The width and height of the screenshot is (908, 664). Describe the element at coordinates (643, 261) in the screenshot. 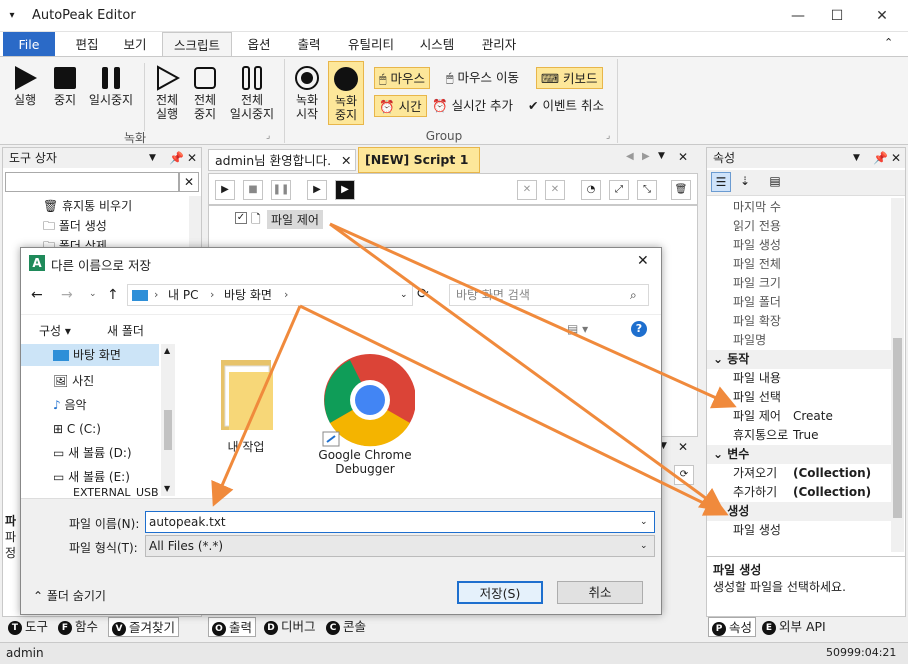

I see `dialog-close-icon: ✕` at that location.